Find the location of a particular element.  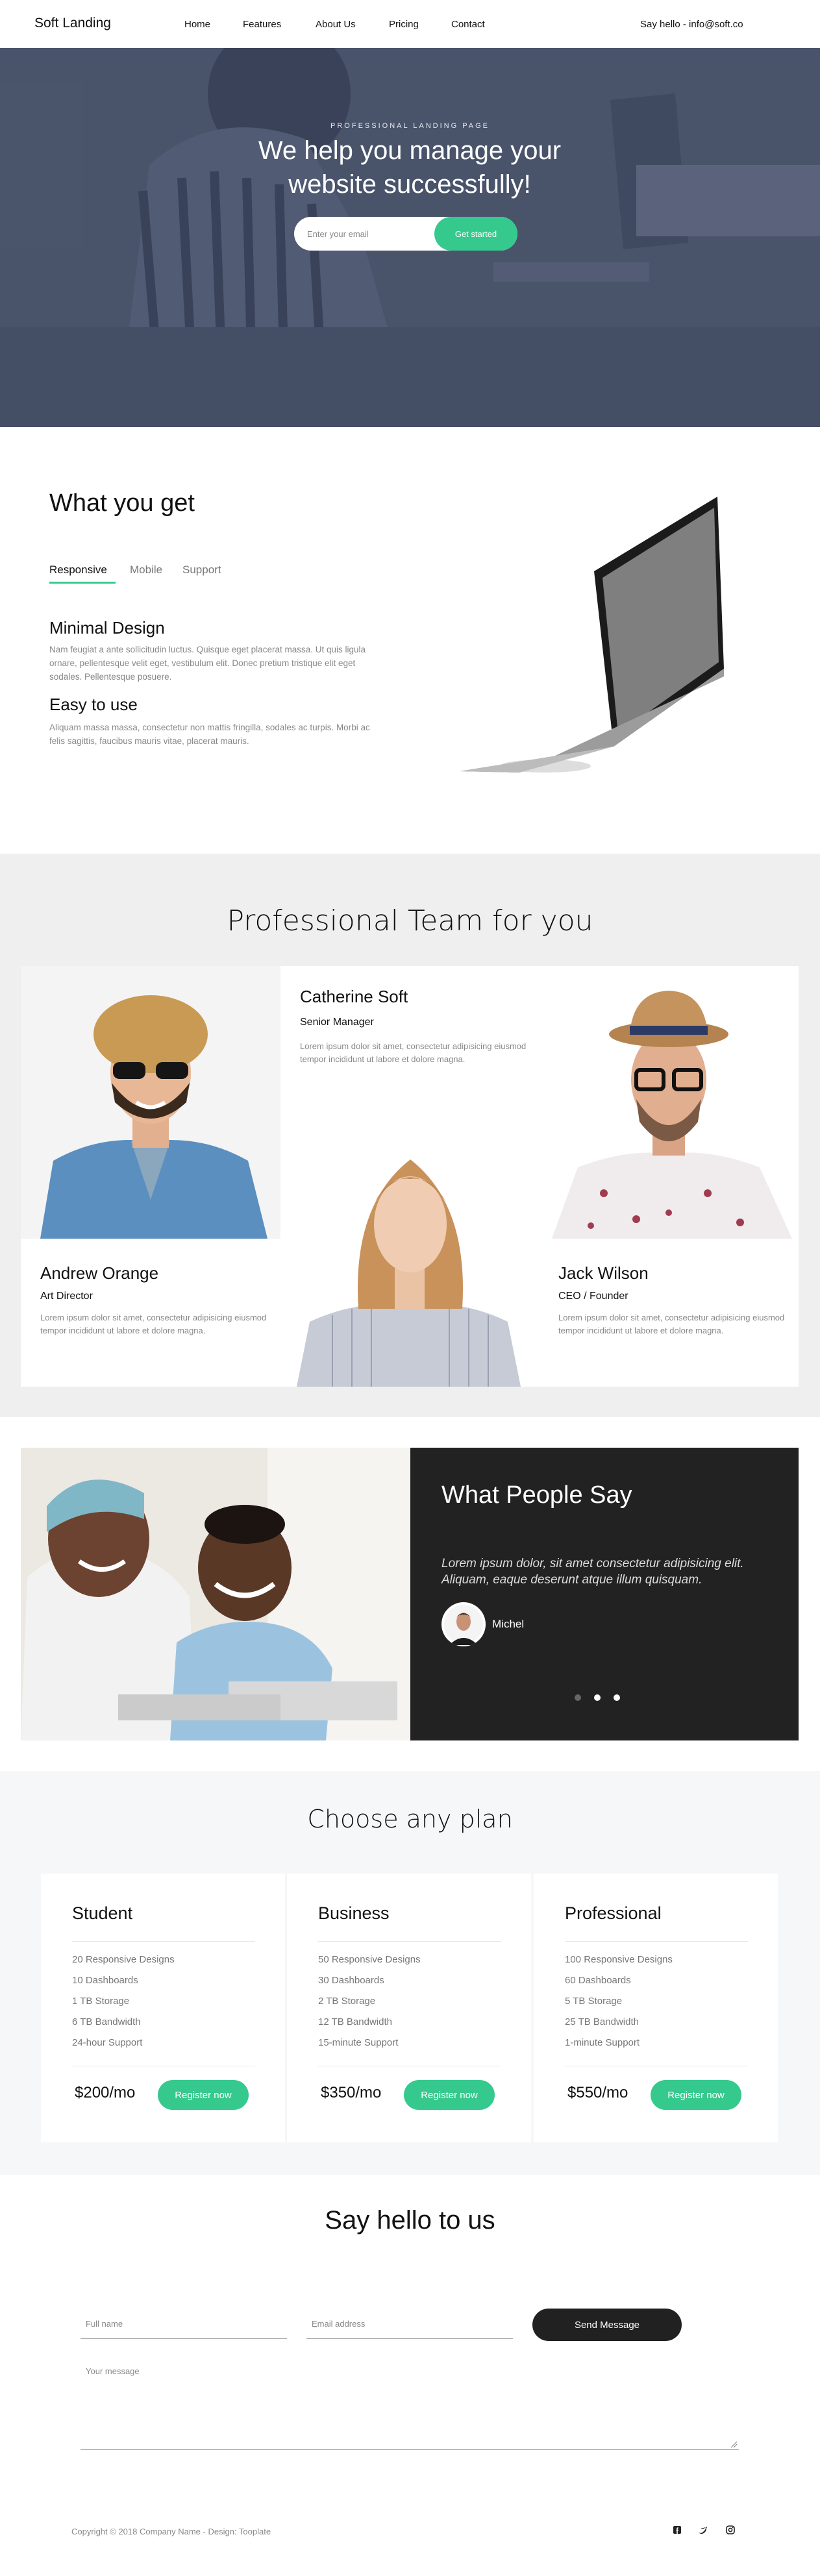

nav-link-home: Home is located at coordinates (197, 24).